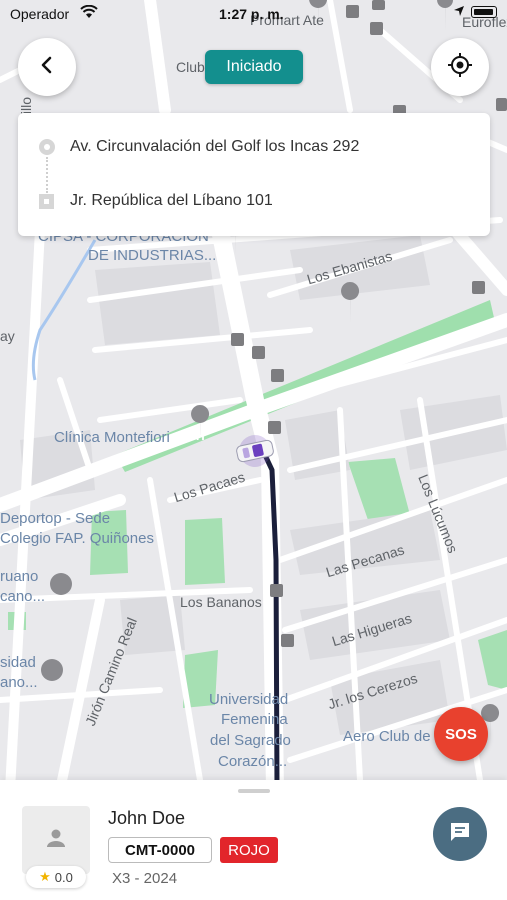  I want to click on carrier-label: Operador, so click(40, 14).